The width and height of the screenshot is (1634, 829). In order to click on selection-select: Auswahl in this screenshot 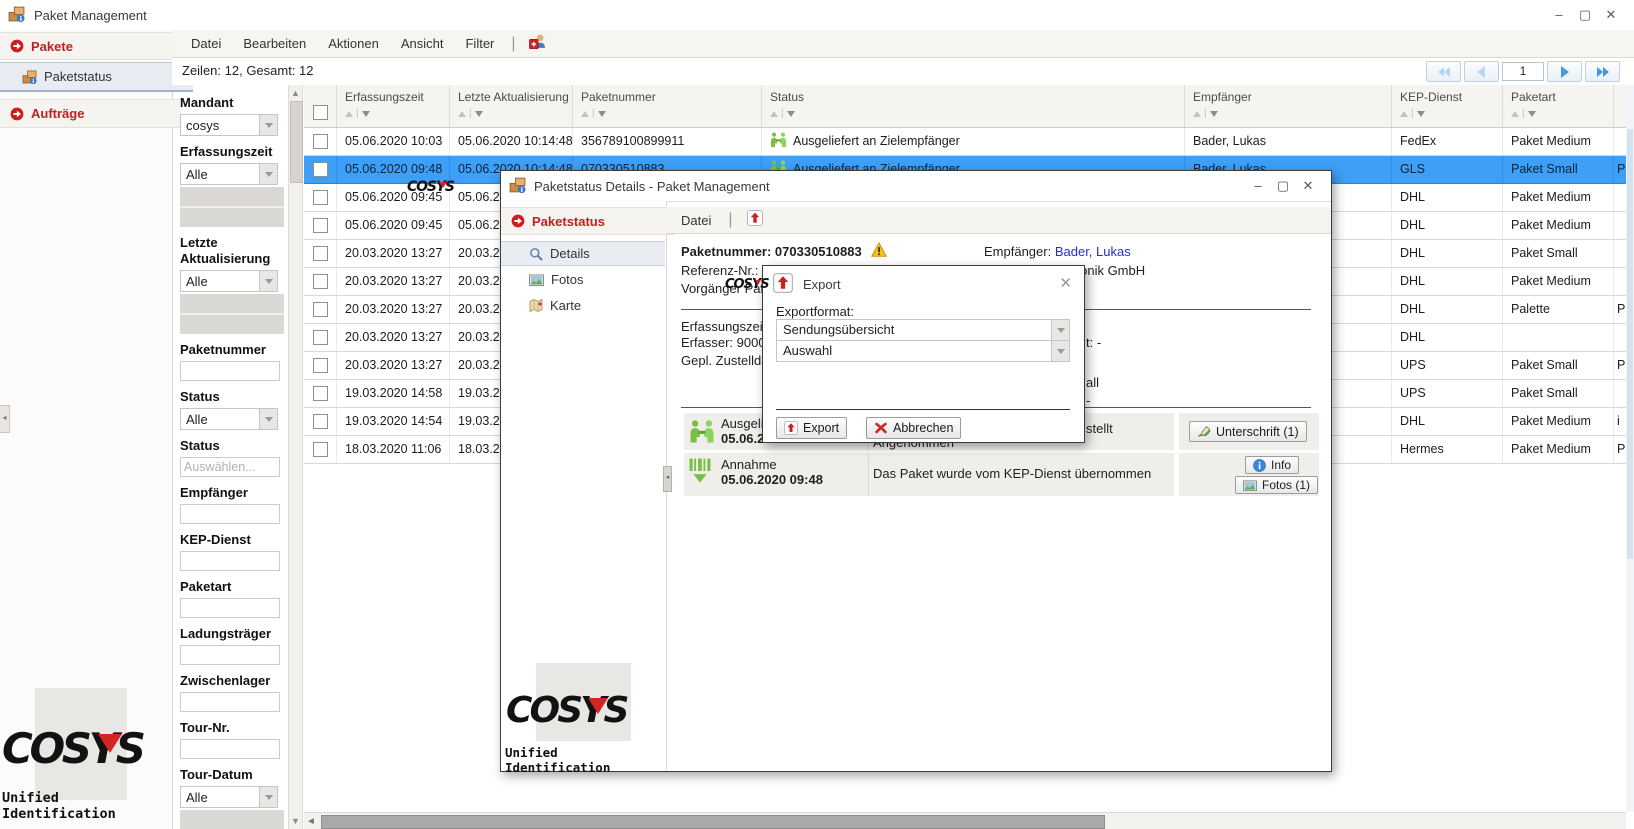, I will do `click(923, 351)`.